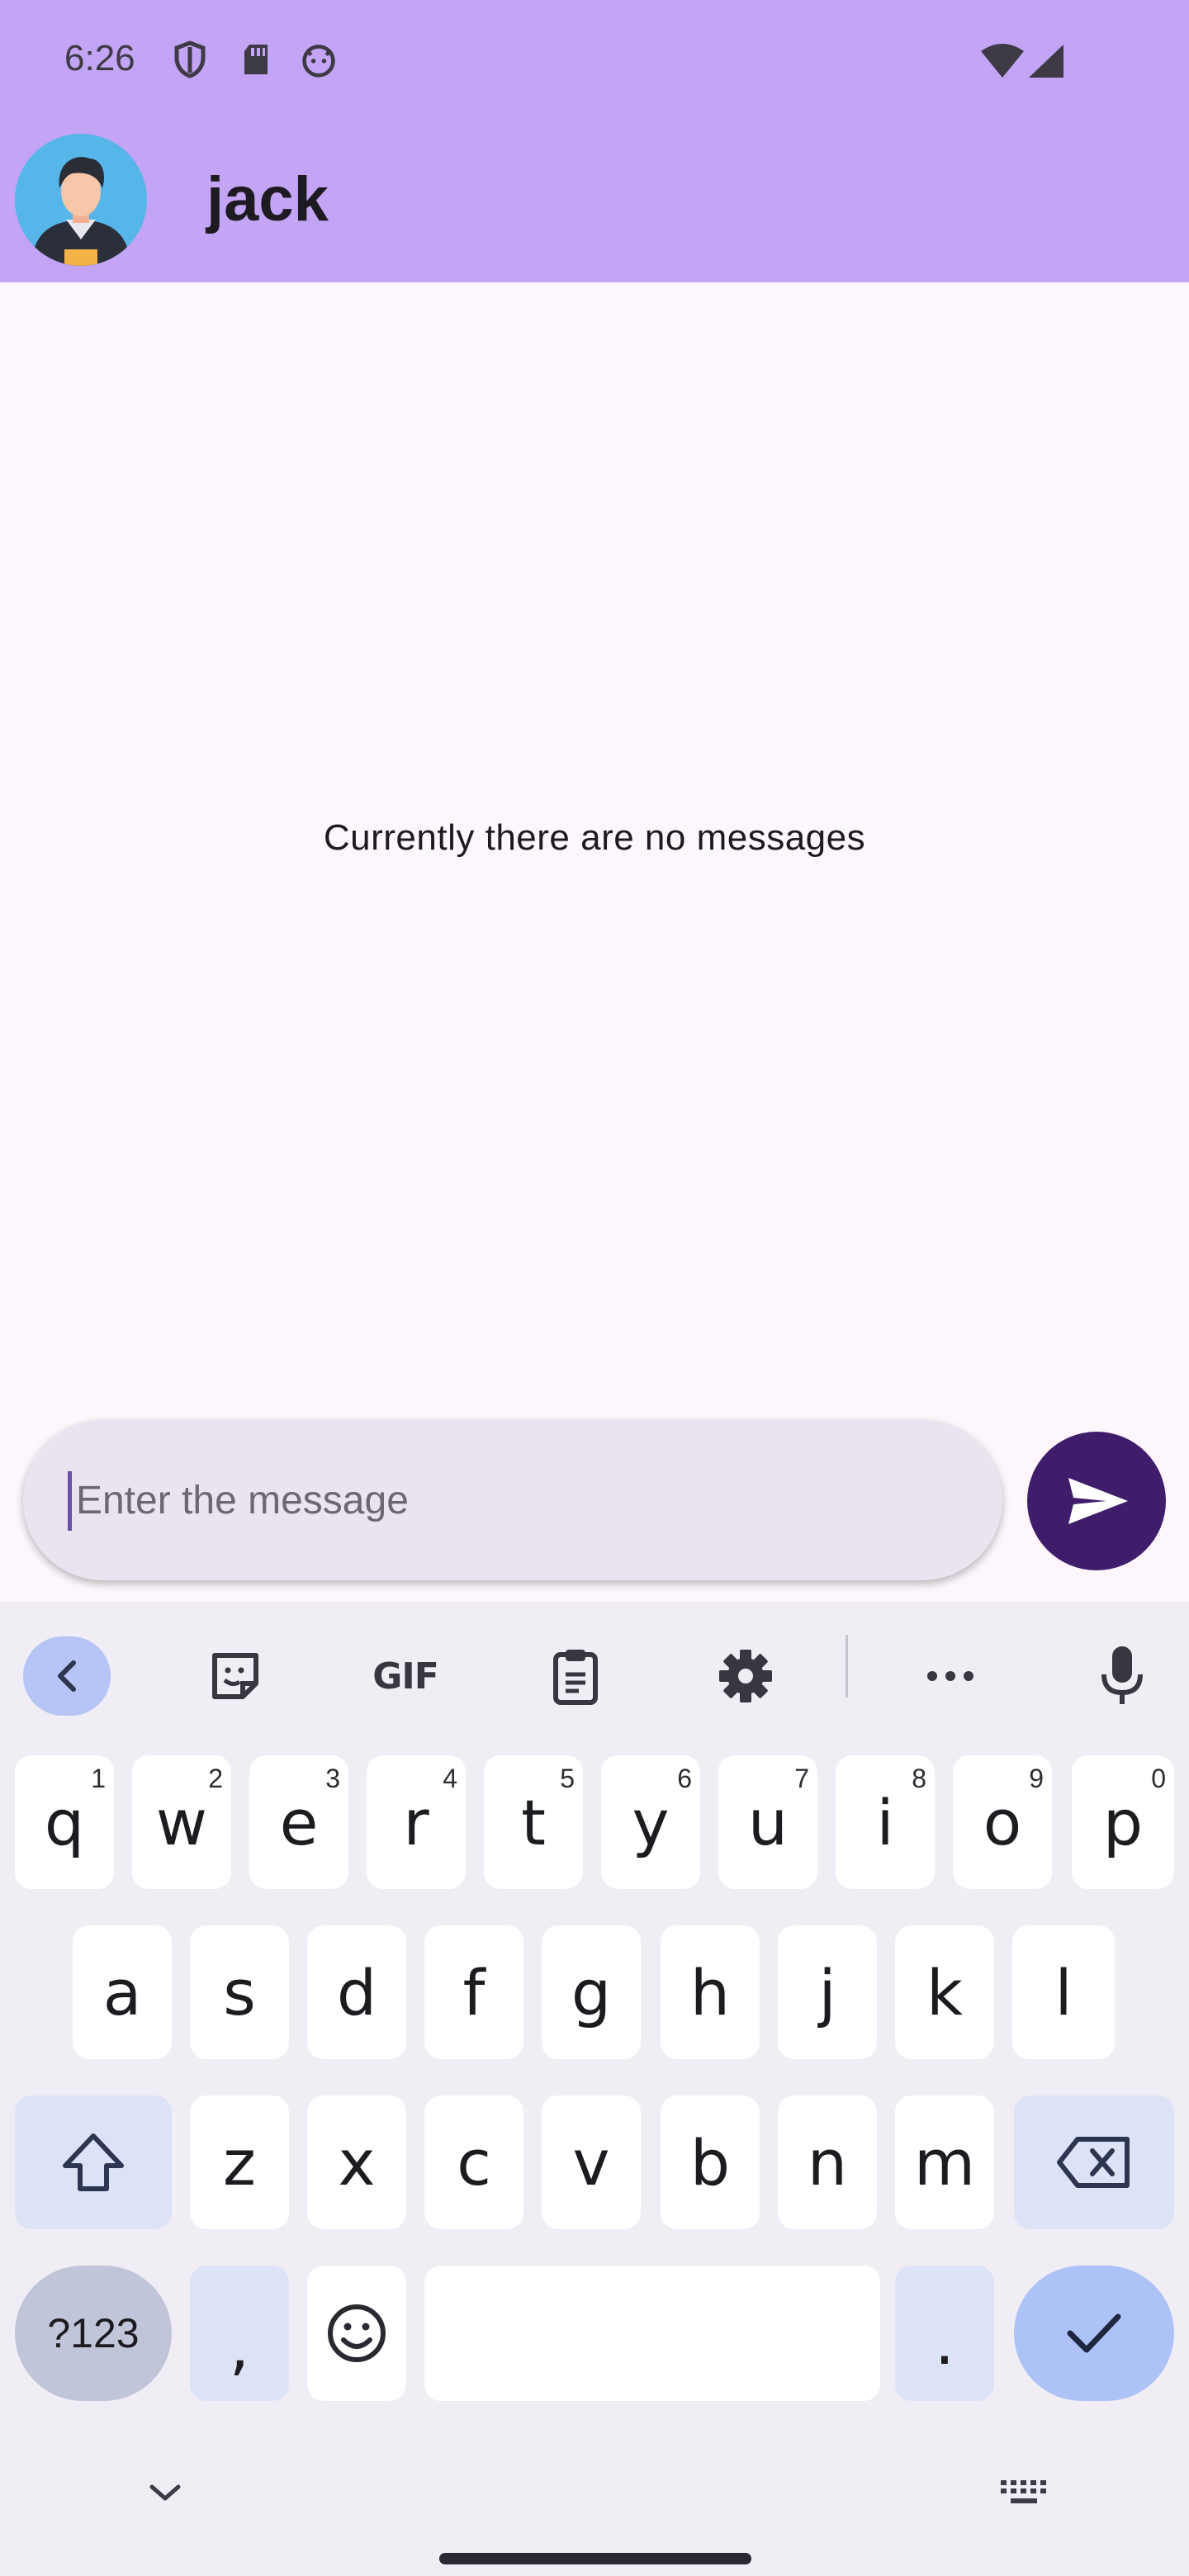 The height and width of the screenshot is (2576, 1189). Describe the element at coordinates (1046, 61) in the screenshot. I see `cellular-signal-icon` at that location.